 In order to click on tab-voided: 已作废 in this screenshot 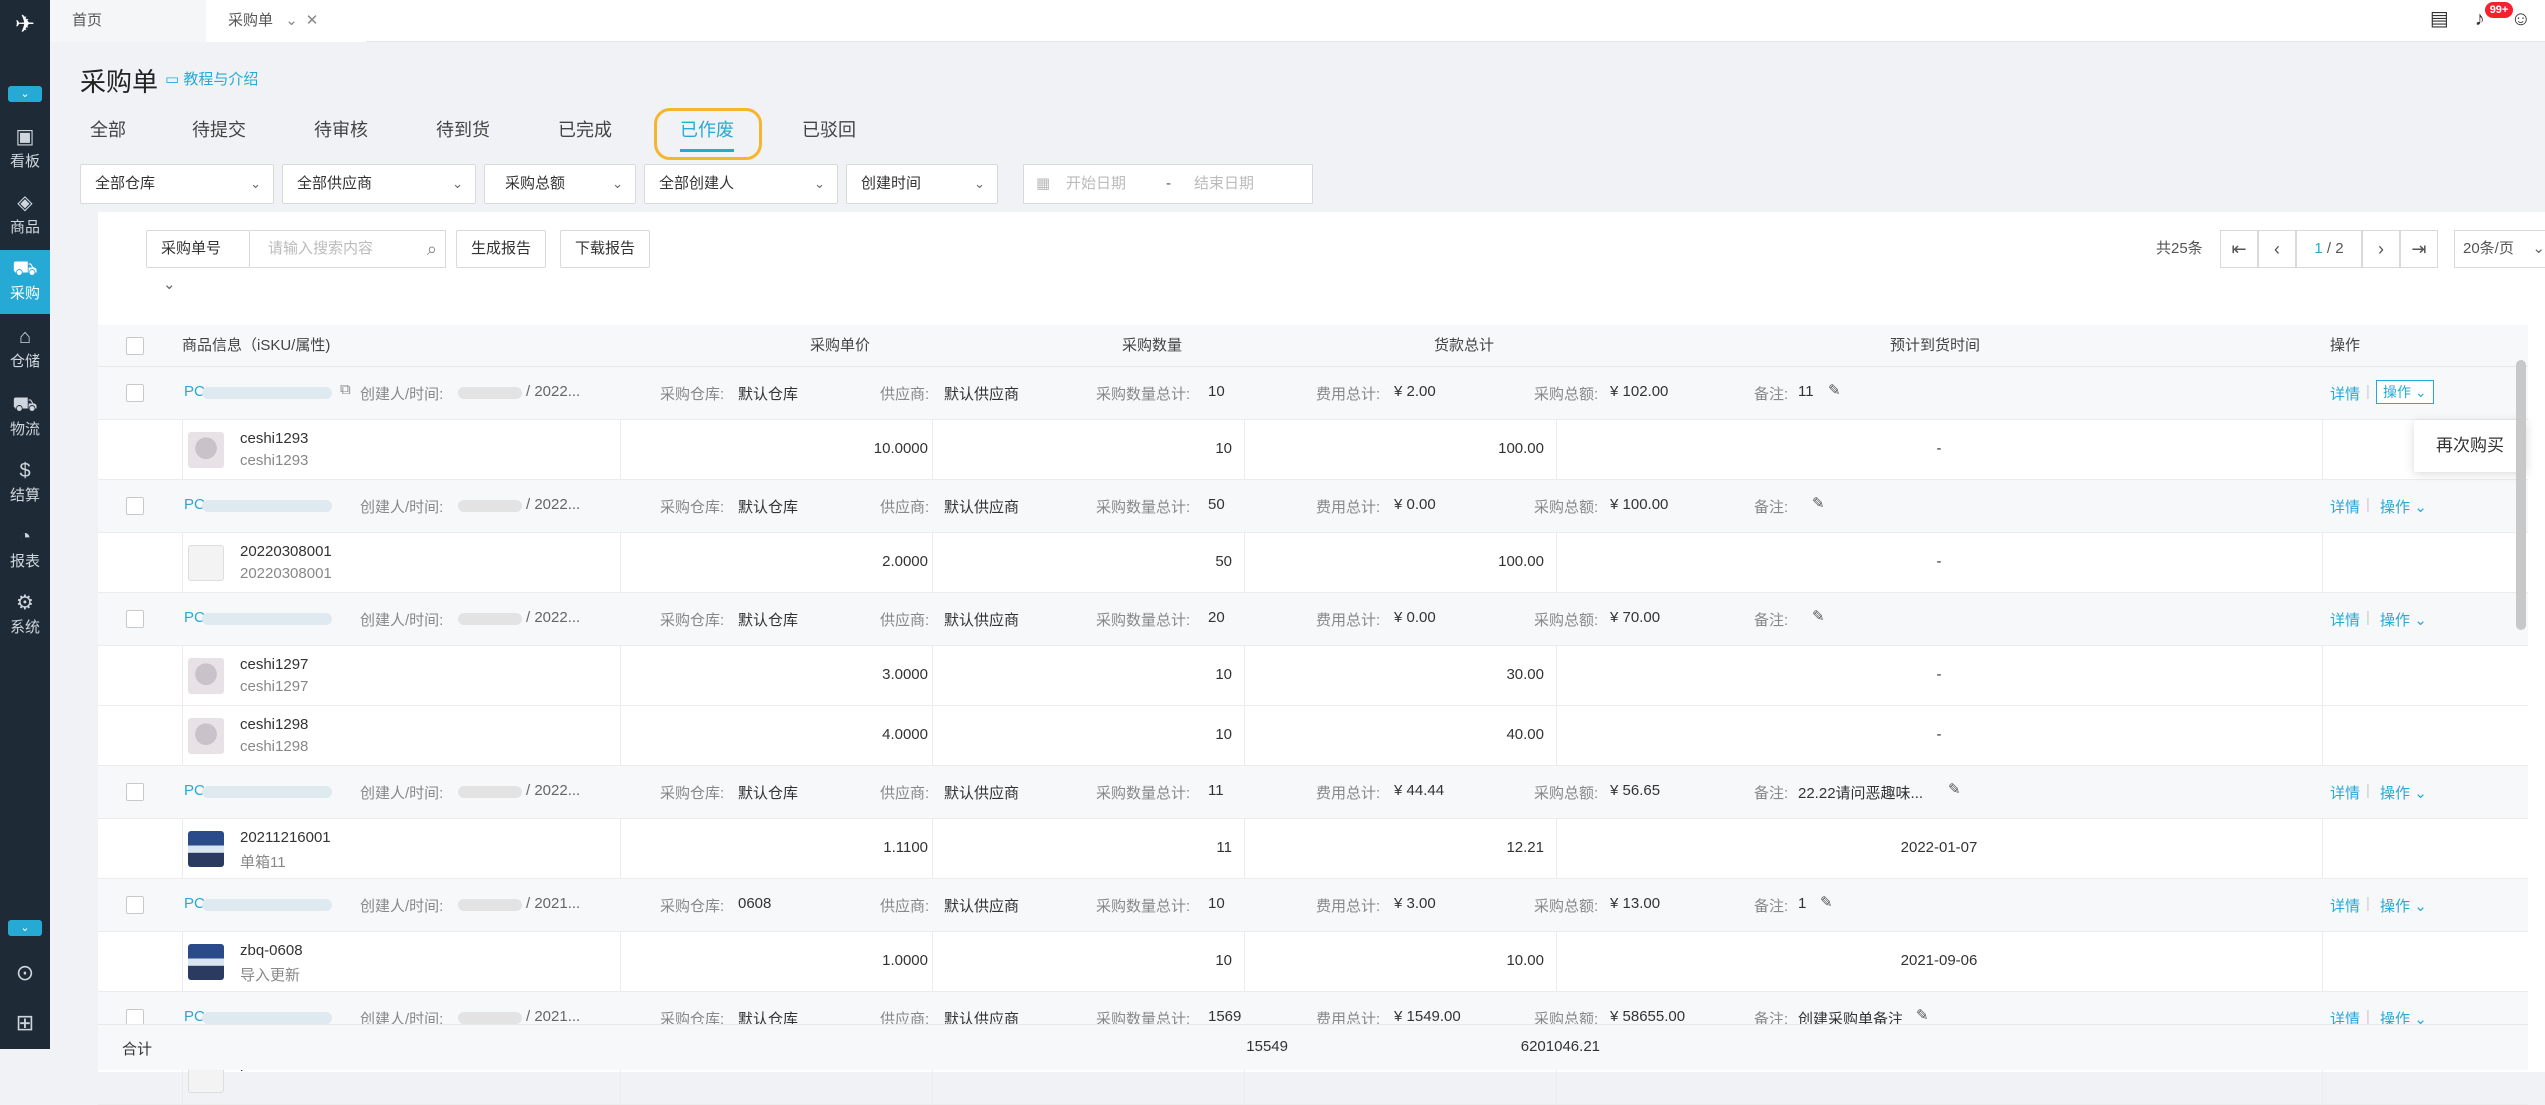, I will do `click(707, 134)`.